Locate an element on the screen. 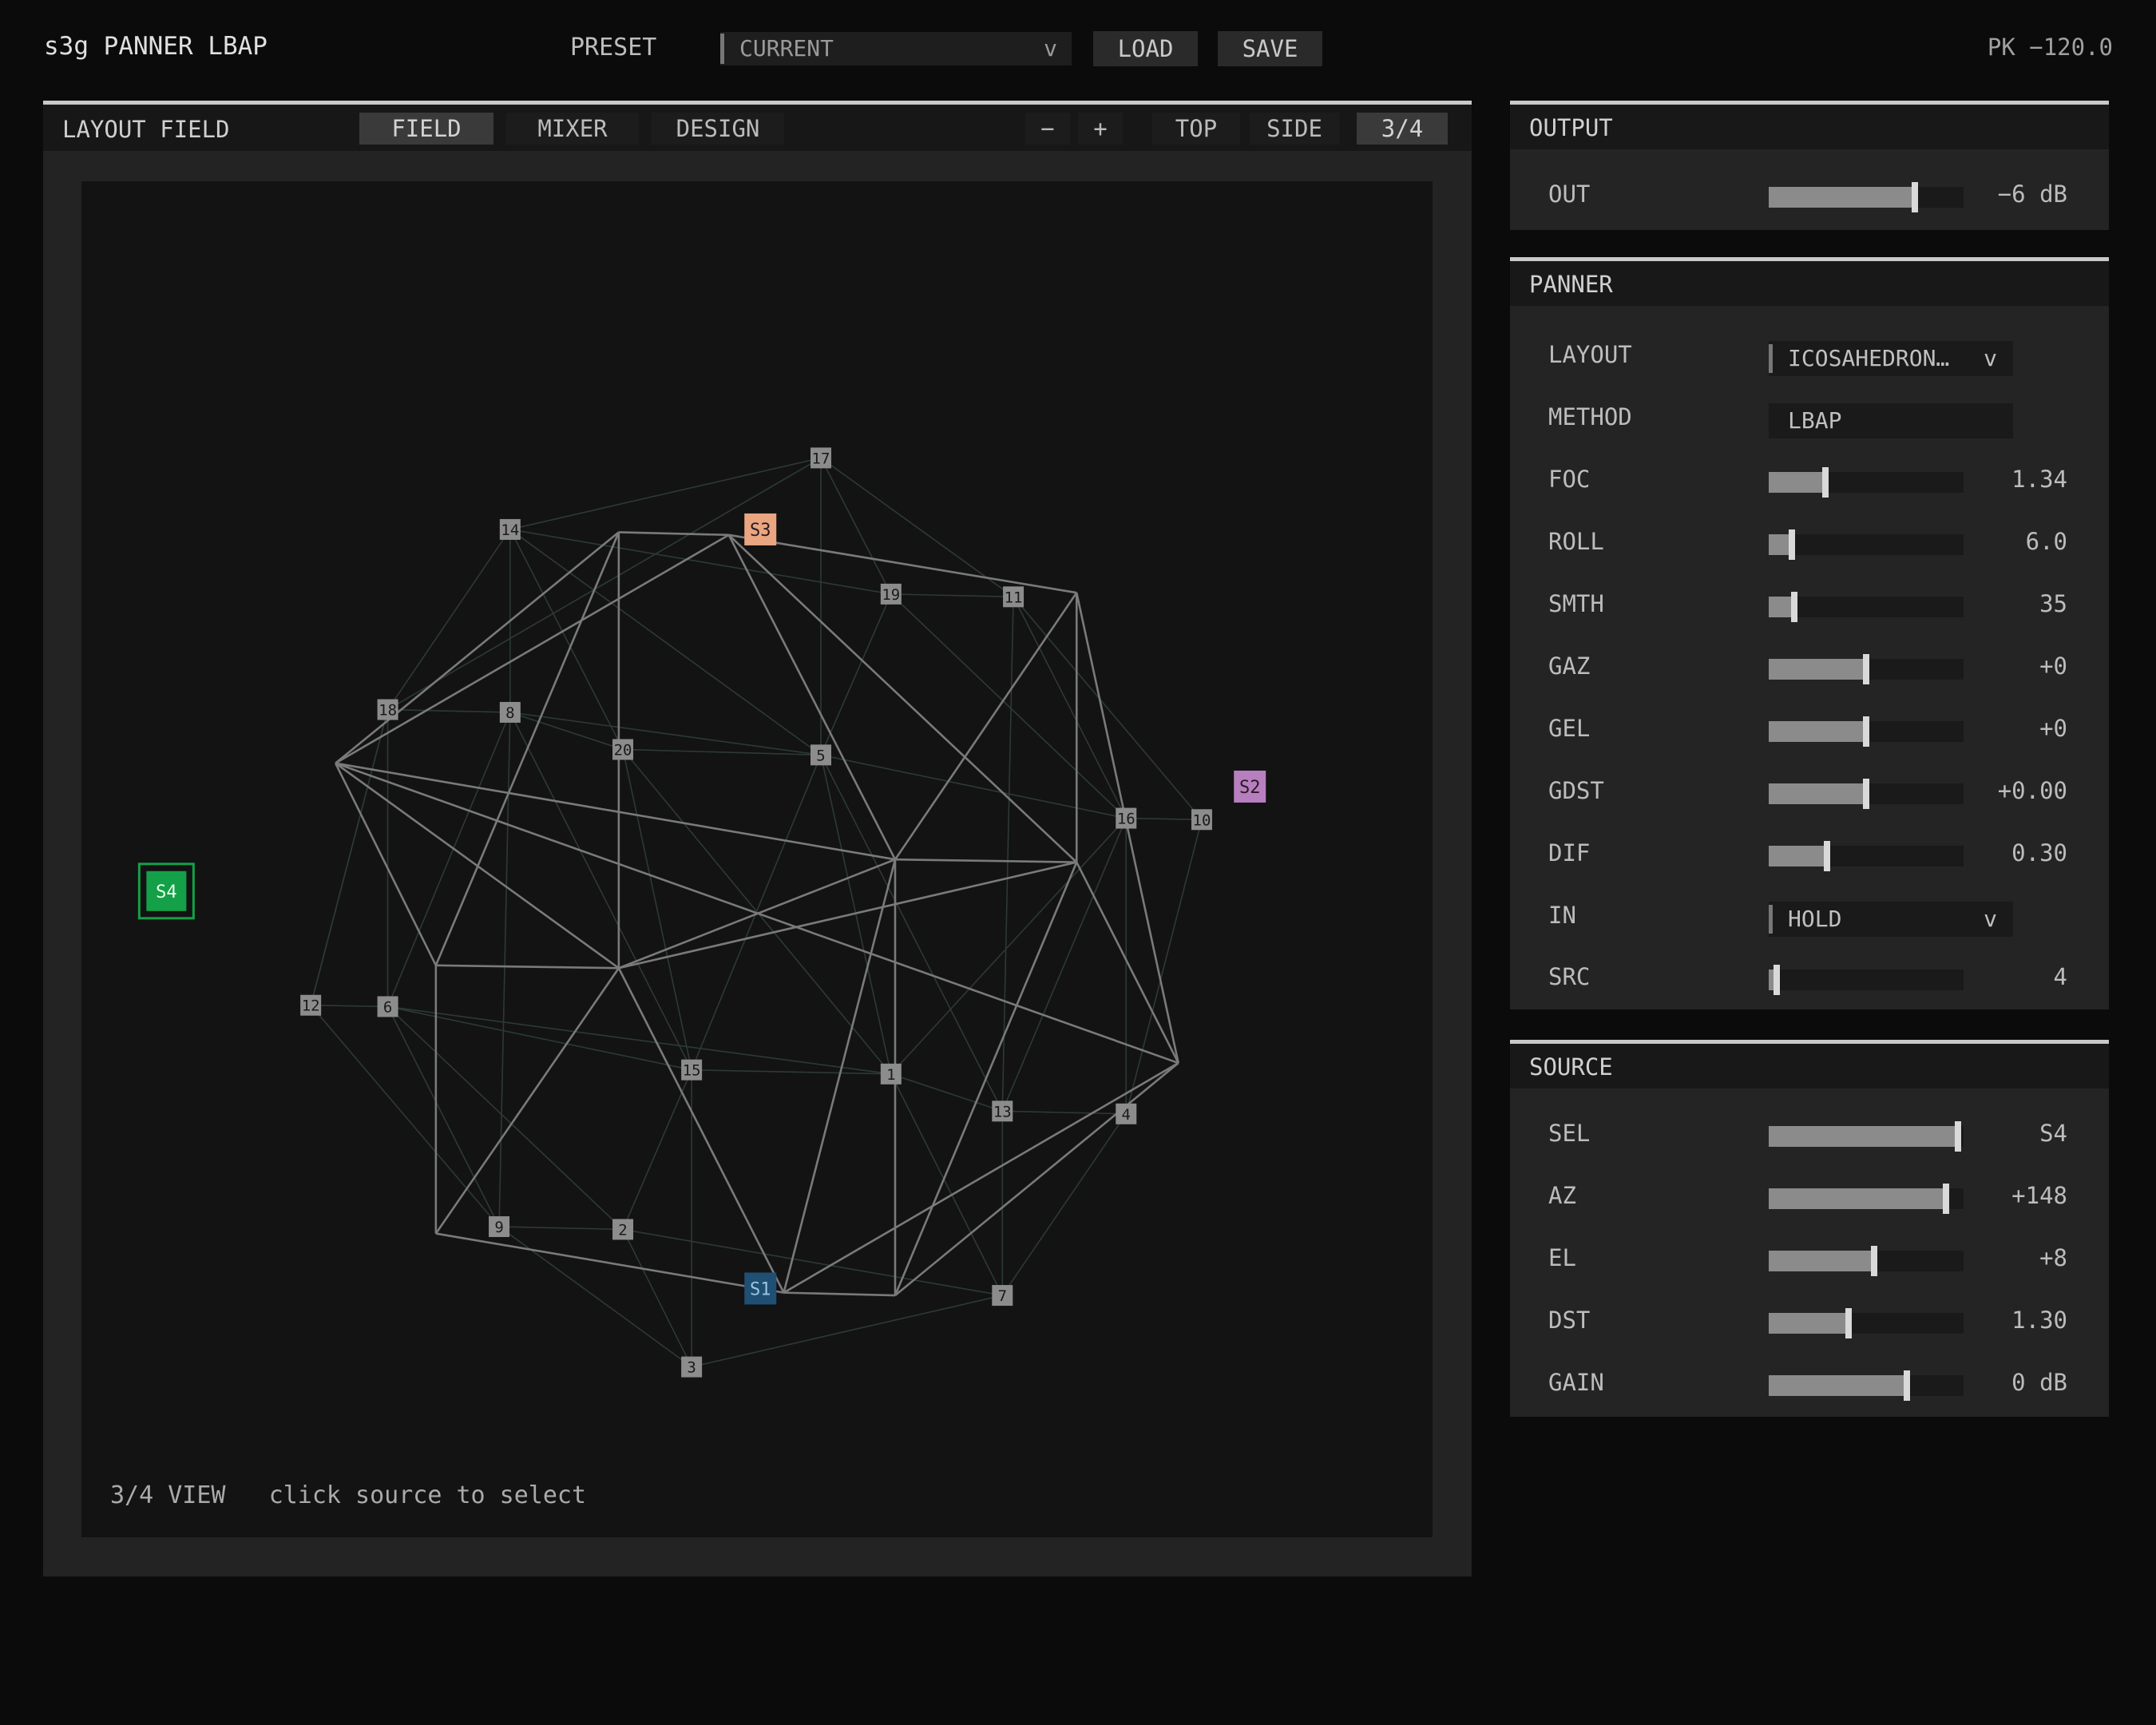 The height and width of the screenshot is (1725, 2156). source-s4: S4 is located at coordinates (166, 891).